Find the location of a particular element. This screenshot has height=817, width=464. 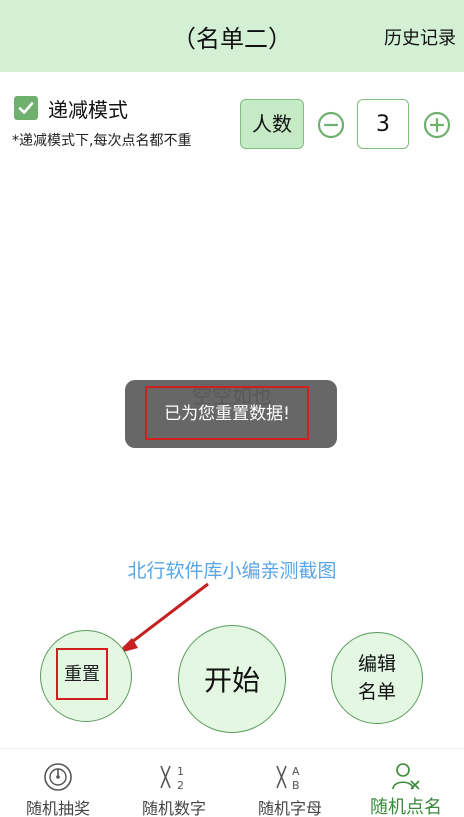

number-icon: 1 2 is located at coordinates (172, 778).